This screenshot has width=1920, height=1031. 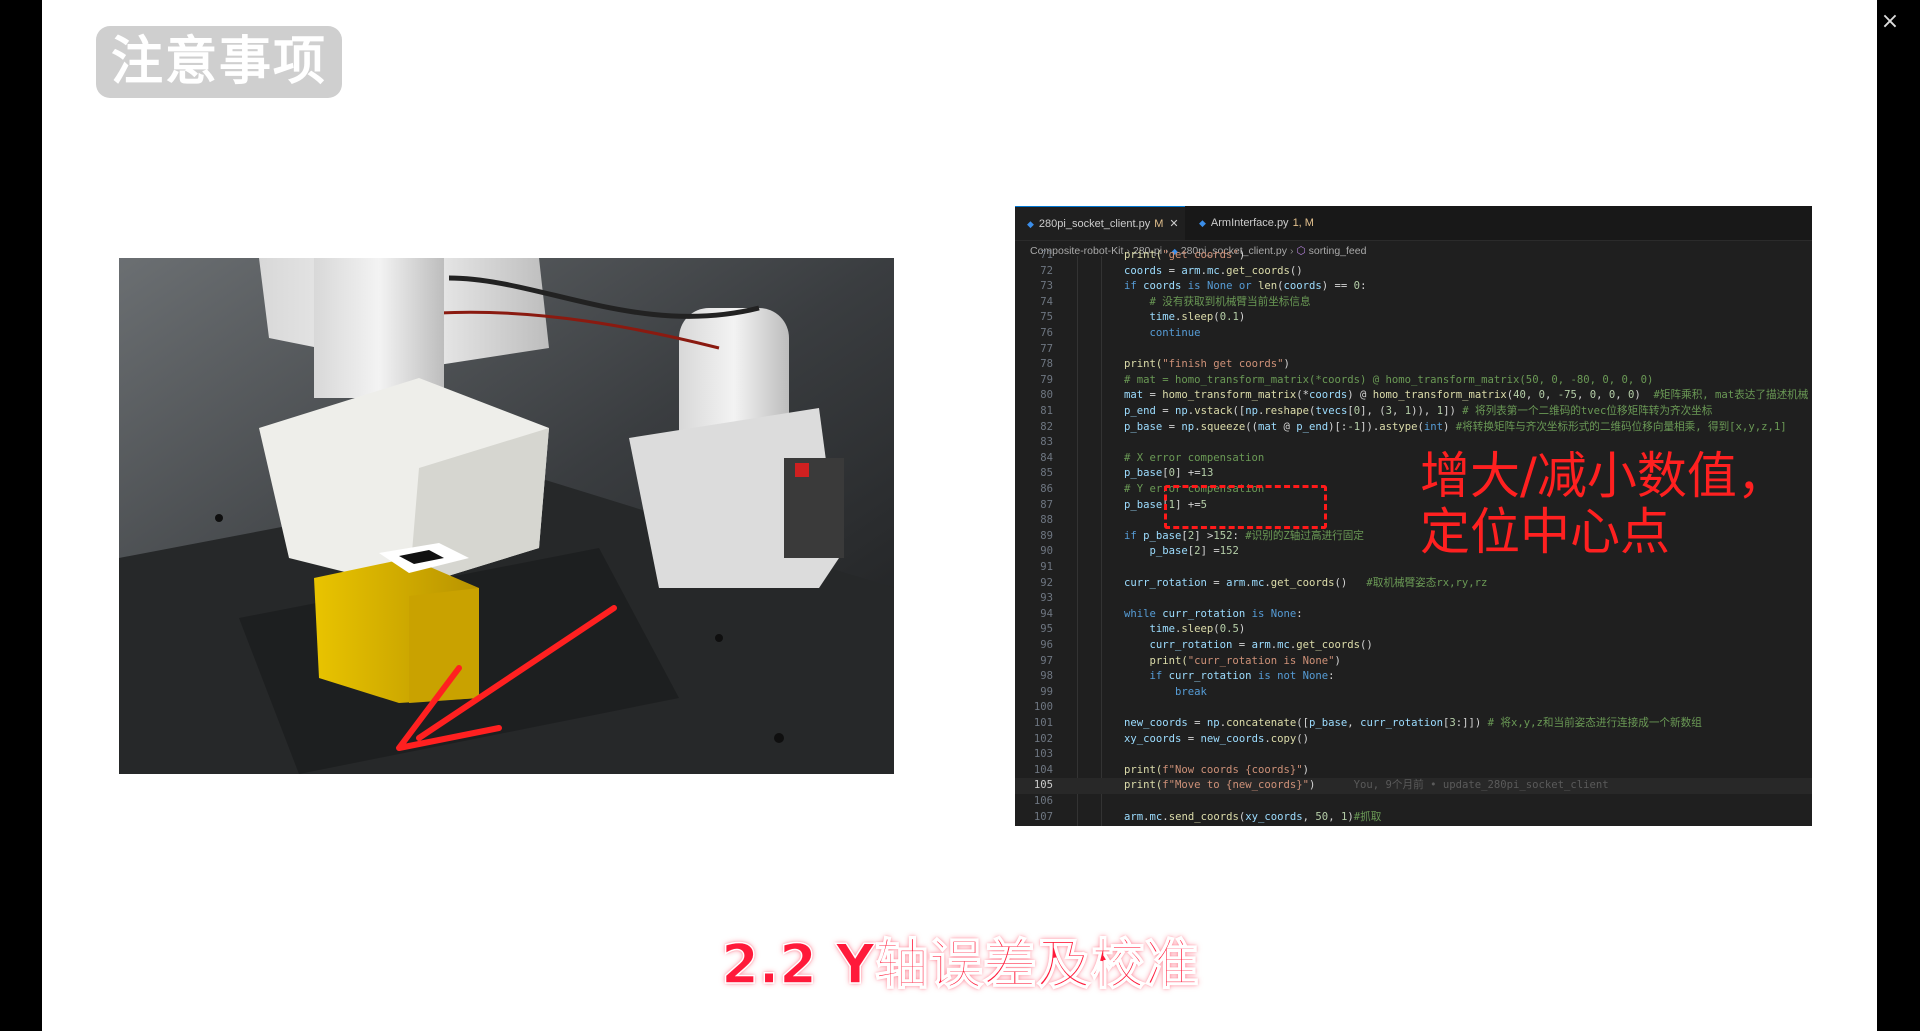 What do you see at coordinates (1043, 816) in the screenshot?
I see `line-number: 107` at bounding box center [1043, 816].